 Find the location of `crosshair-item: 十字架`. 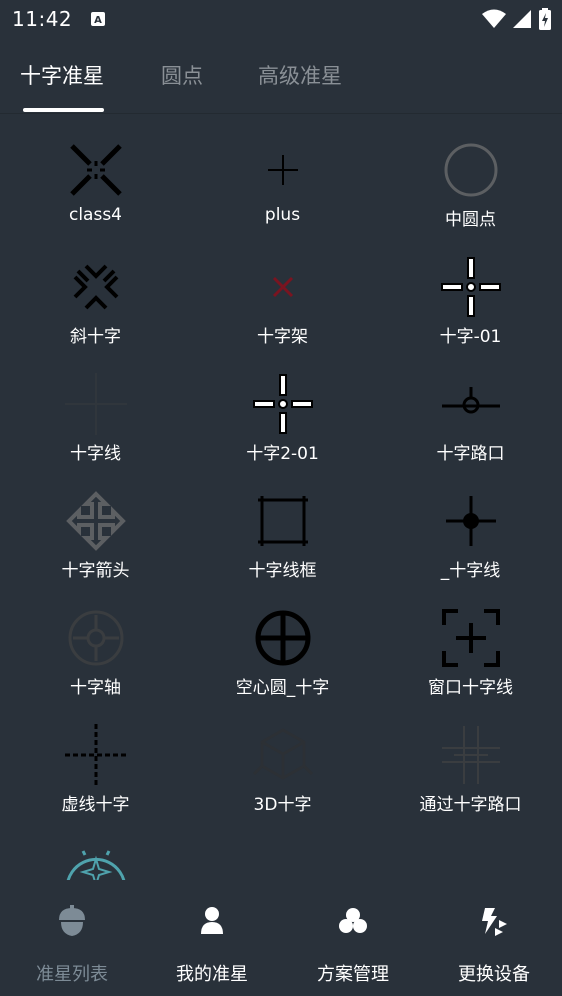

crosshair-item: 十字架 is located at coordinates (282, 291).